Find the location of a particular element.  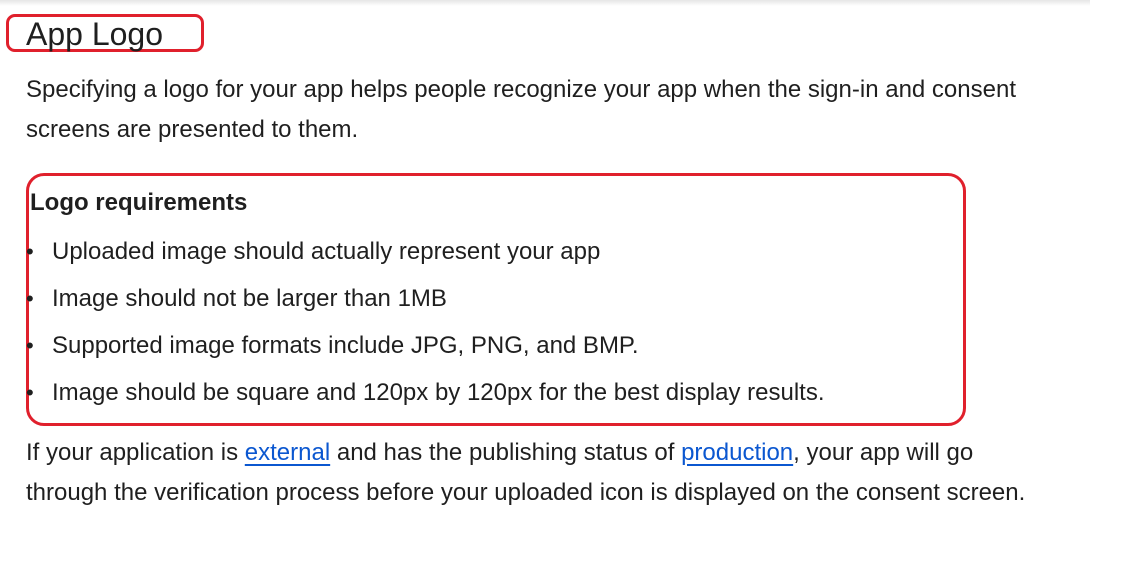

outro-text: and has the publishing status of is located at coordinates (506, 452).